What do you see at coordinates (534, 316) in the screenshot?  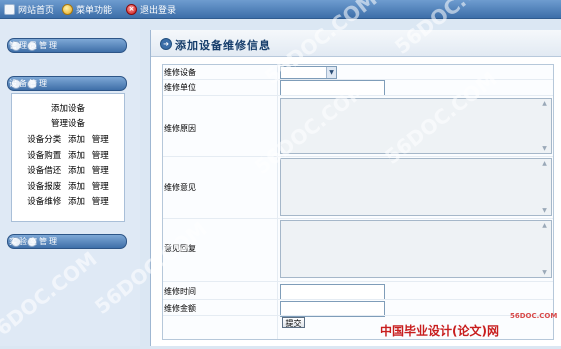 I see `site-logo-small: 56DOC.COM` at bounding box center [534, 316].